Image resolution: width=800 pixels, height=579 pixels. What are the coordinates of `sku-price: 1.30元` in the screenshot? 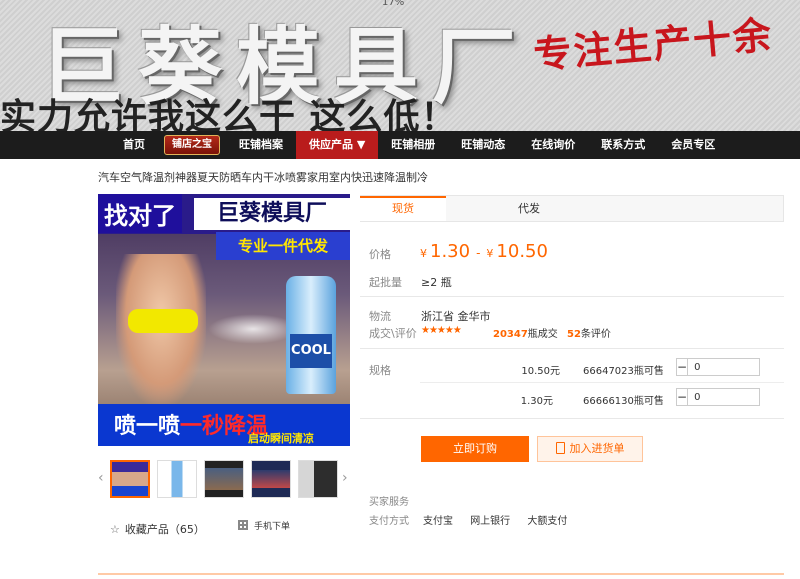 It's located at (536, 401).